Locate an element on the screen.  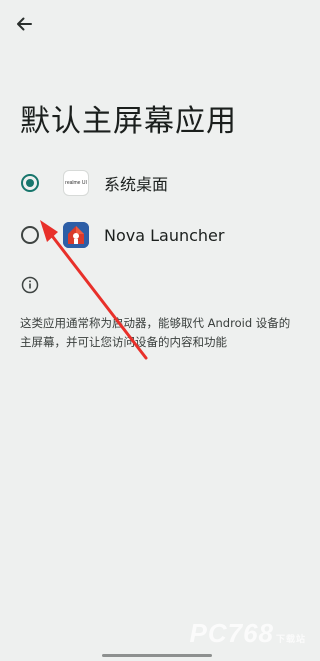
realme-launcher-icon: realme UI is located at coordinates (76, 183).